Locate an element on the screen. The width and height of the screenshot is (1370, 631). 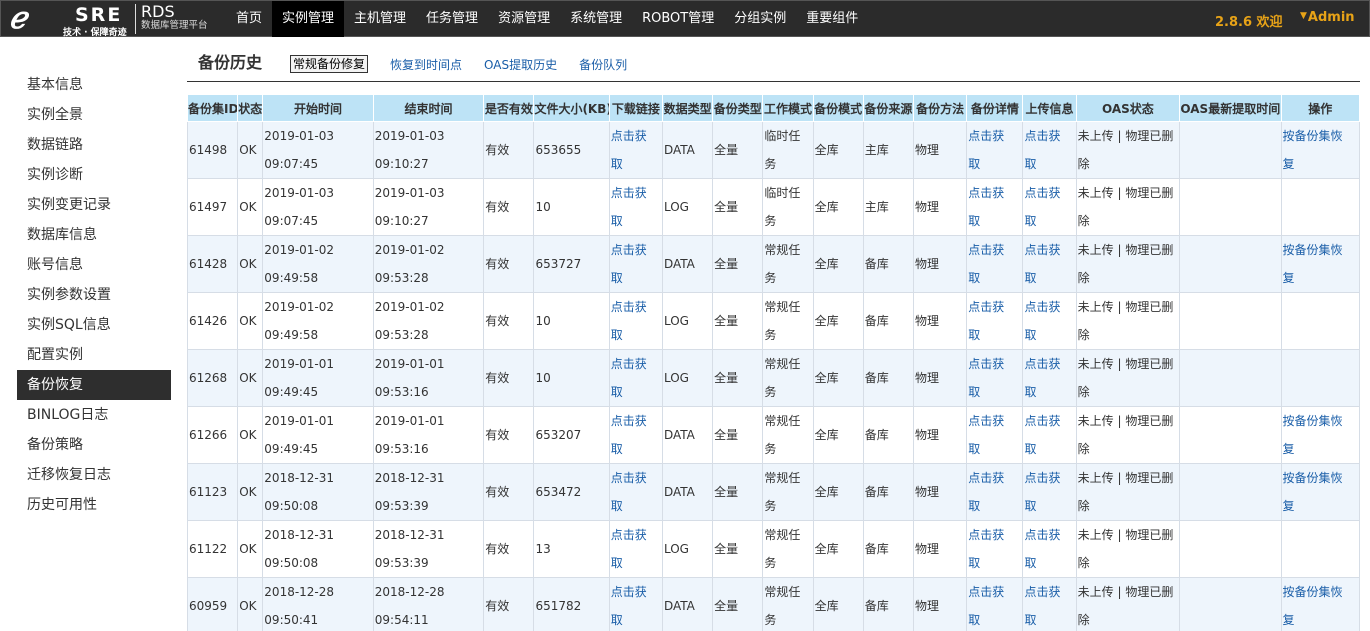
sidebar-item-5: 数据库信息 is located at coordinates (94, 235).